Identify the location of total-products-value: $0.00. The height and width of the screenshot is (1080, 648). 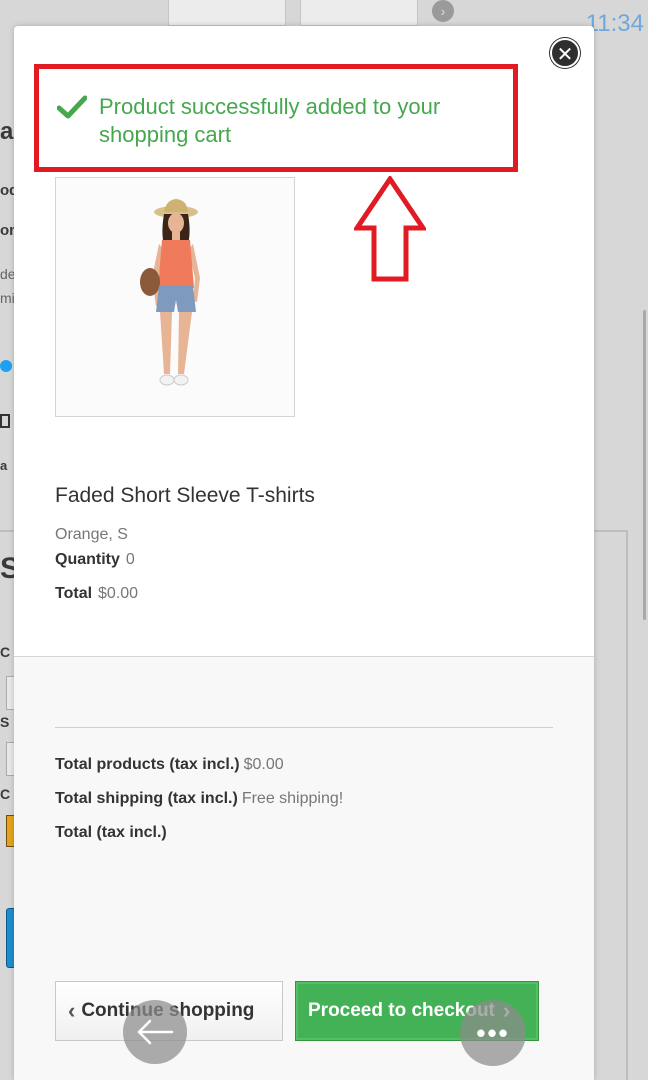
(263, 764).